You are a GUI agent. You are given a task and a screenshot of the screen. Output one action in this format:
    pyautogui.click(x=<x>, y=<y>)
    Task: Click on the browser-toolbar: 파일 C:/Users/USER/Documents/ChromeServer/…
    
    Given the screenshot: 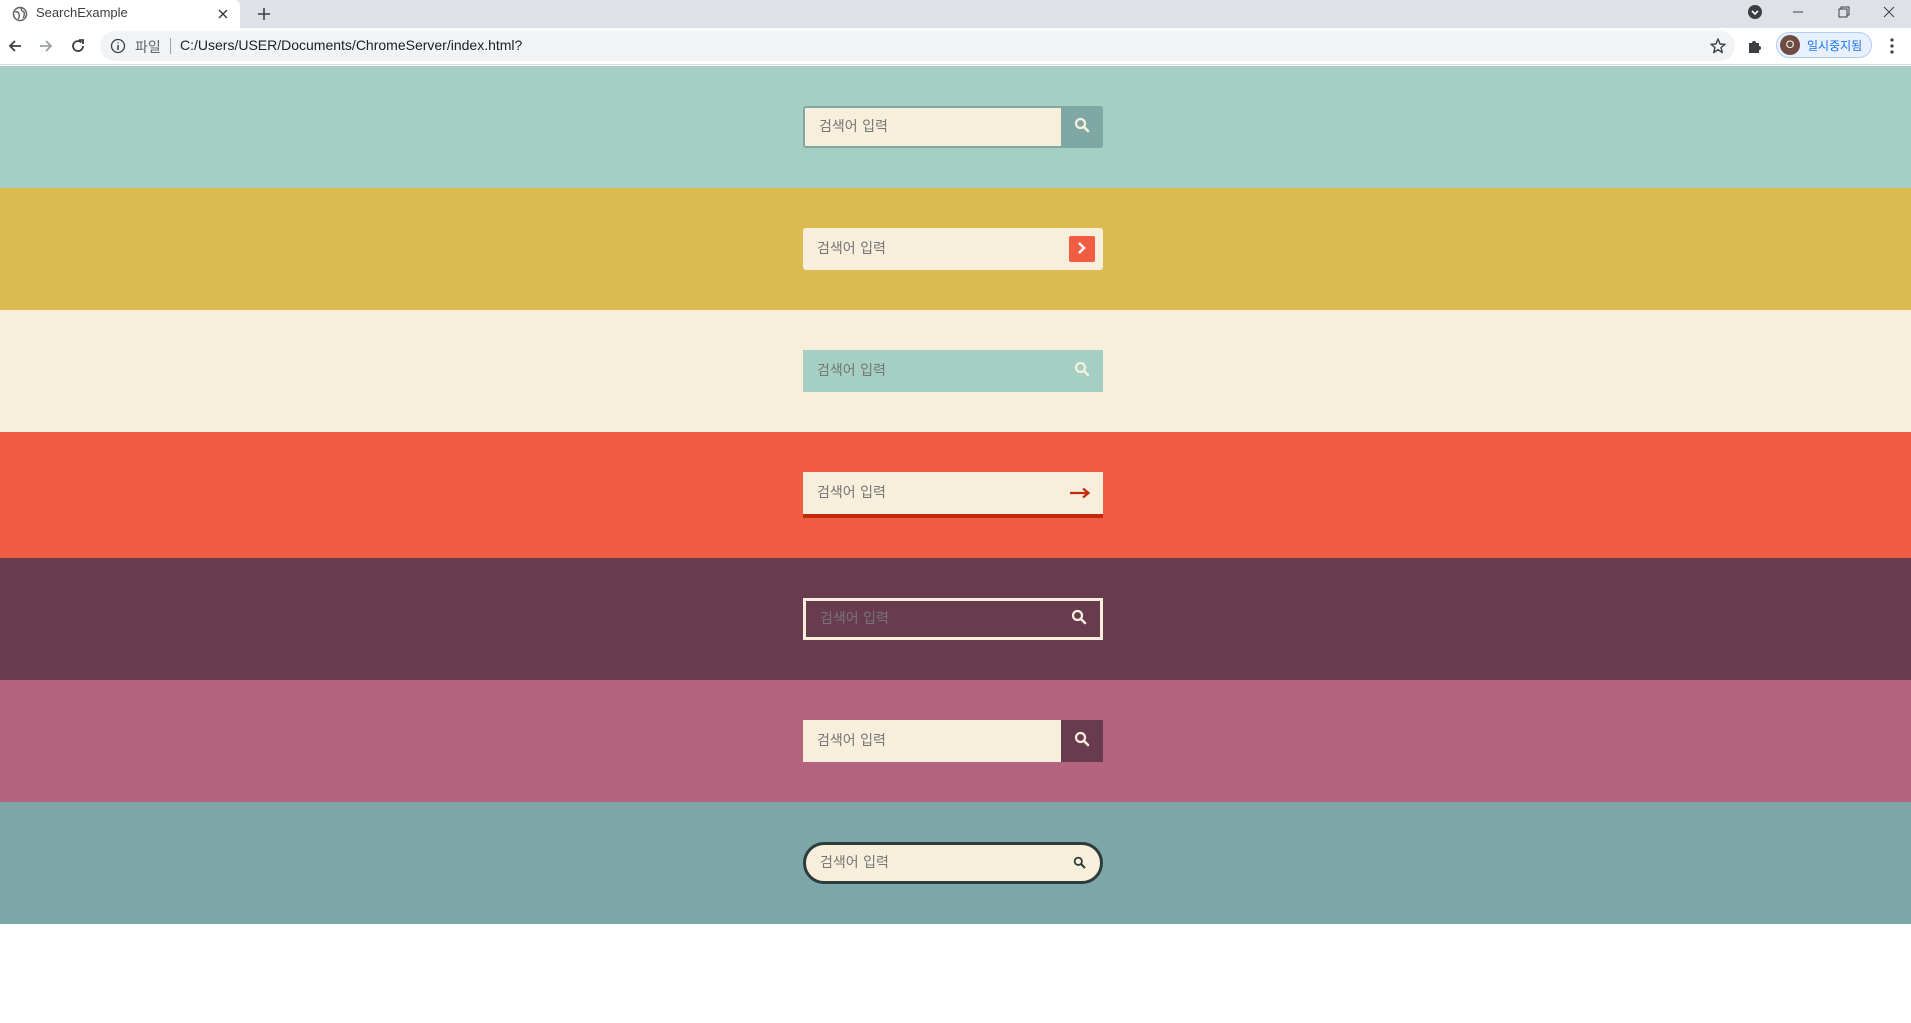 What is the action you would take?
    pyautogui.click(x=955, y=46)
    